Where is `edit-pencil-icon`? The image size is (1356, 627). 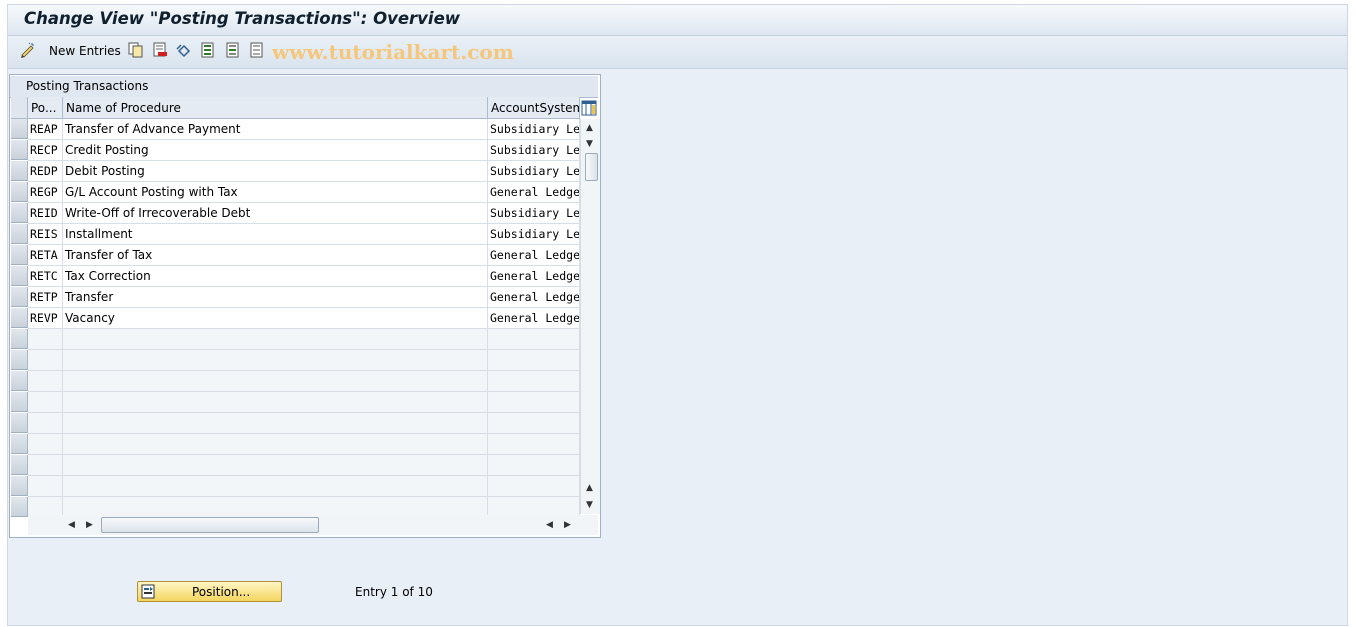
edit-pencil-icon is located at coordinates (28, 50).